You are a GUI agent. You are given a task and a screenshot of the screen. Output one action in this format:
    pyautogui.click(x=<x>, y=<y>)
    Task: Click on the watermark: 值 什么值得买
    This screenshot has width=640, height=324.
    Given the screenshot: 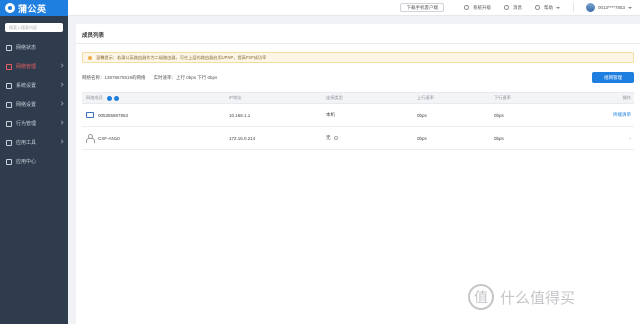 What is the action you would take?
    pyautogui.click(x=521, y=297)
    